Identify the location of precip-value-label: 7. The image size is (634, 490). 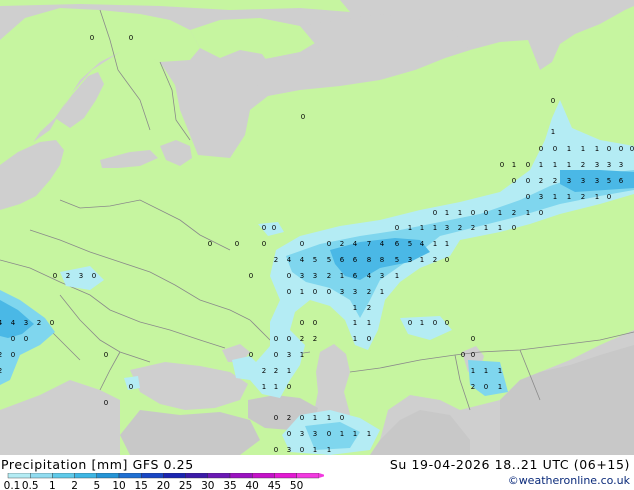
(369, 244).